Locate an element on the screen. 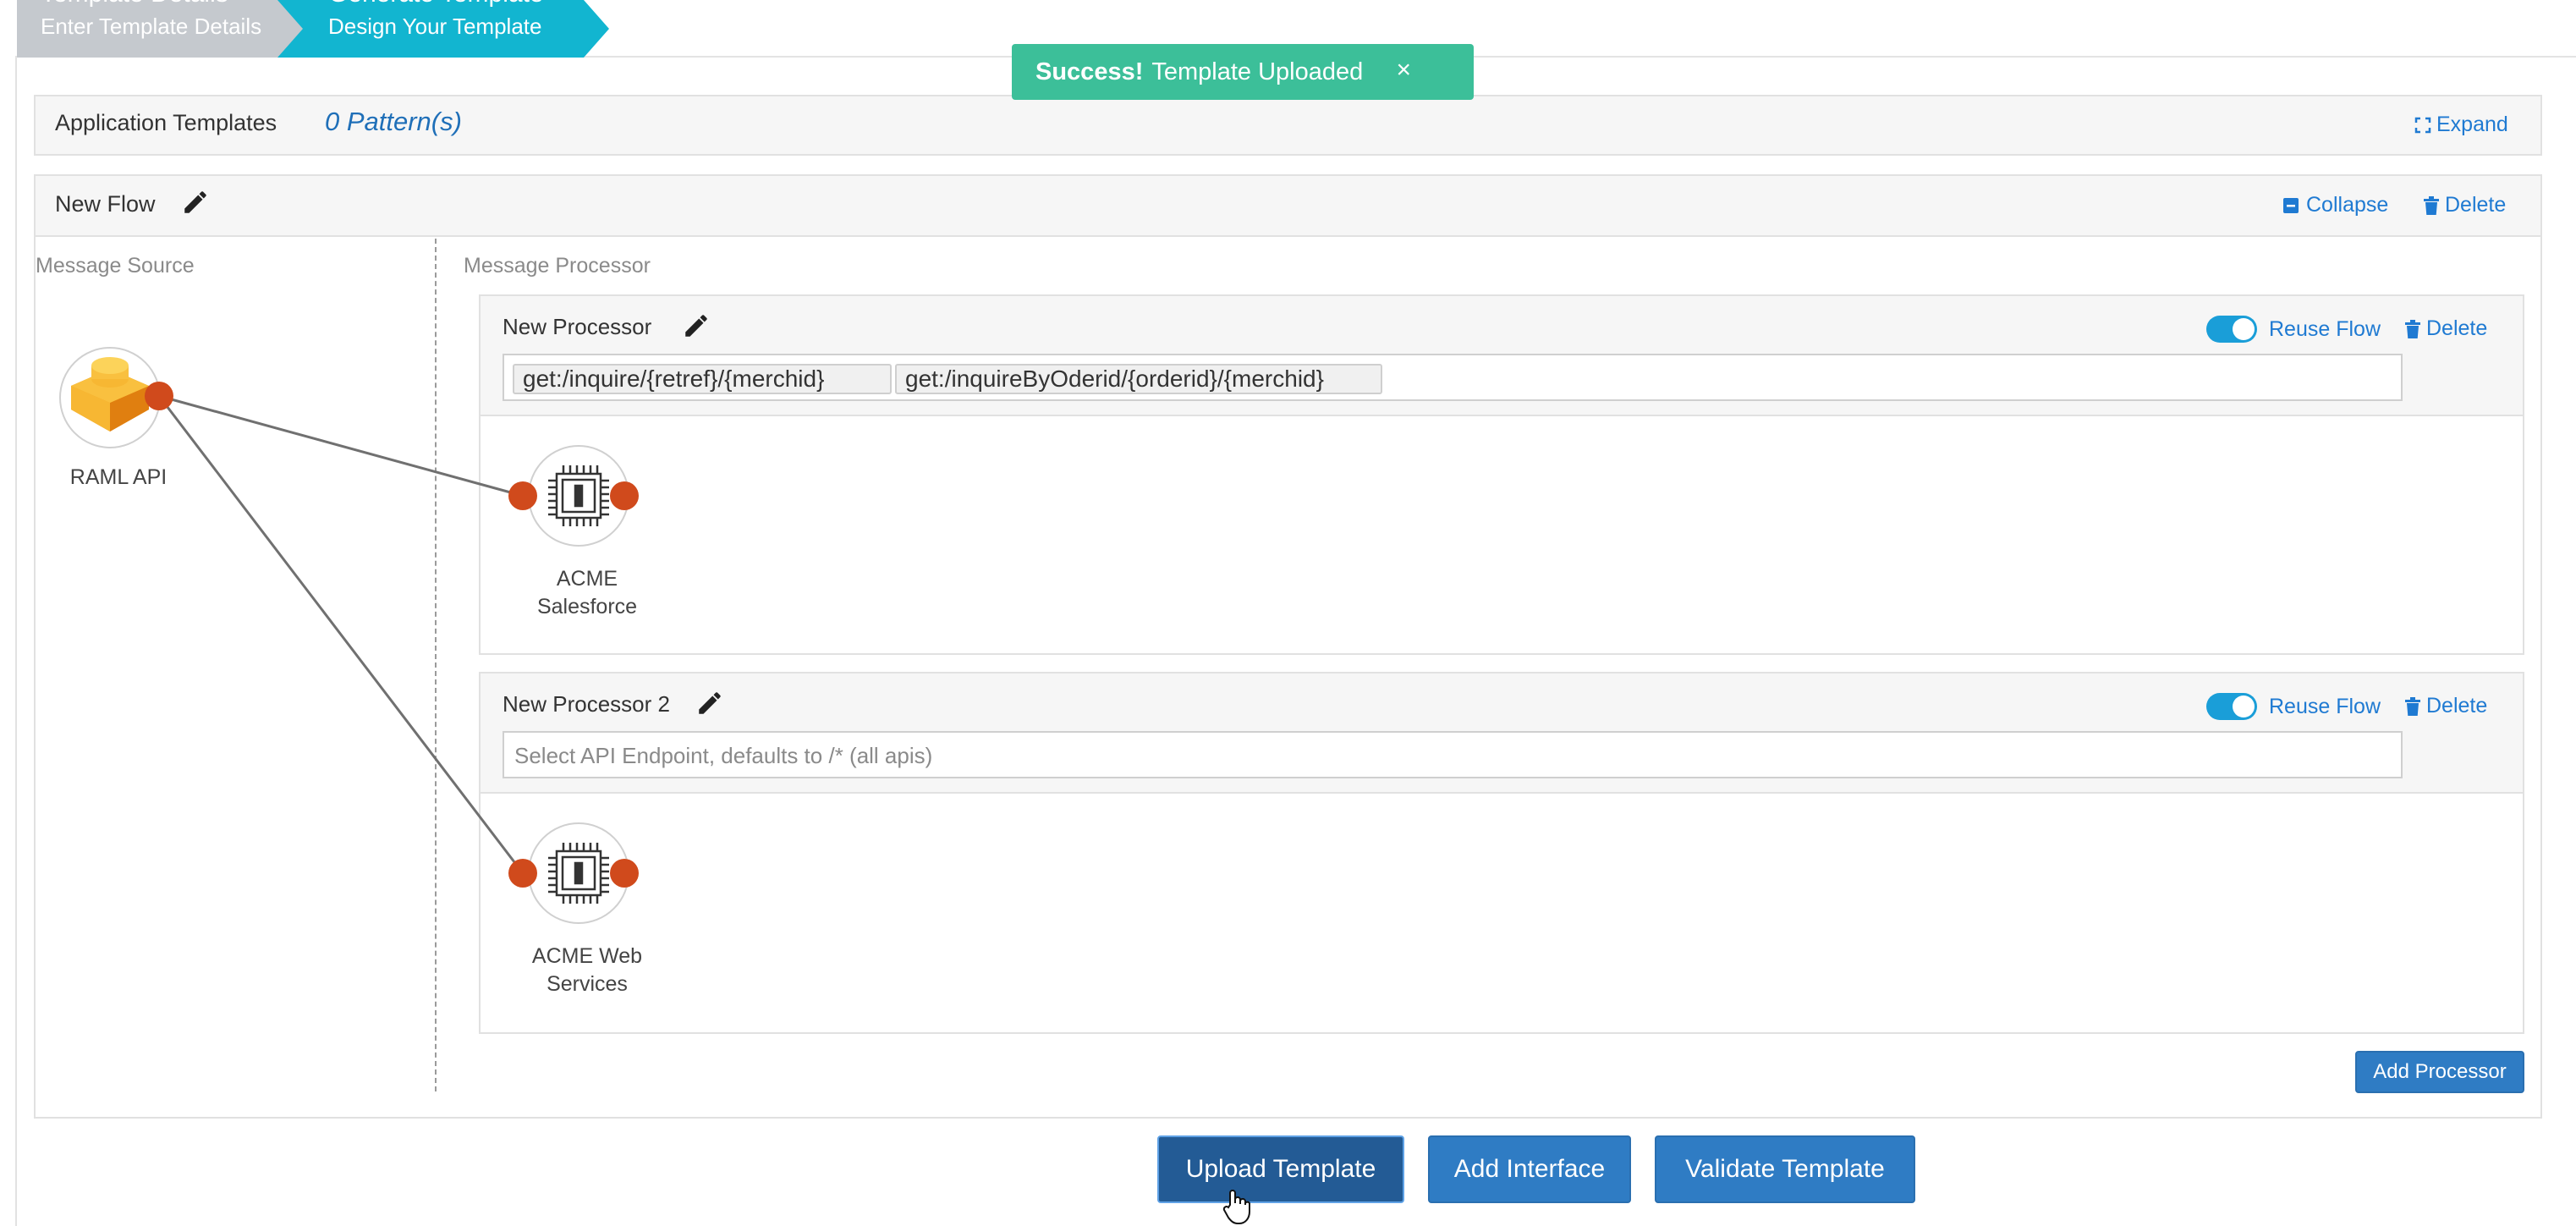 This screenshot has width=2576, height=1226. upload-template-button: Upload Template is located at coordinates (1280, 1169).